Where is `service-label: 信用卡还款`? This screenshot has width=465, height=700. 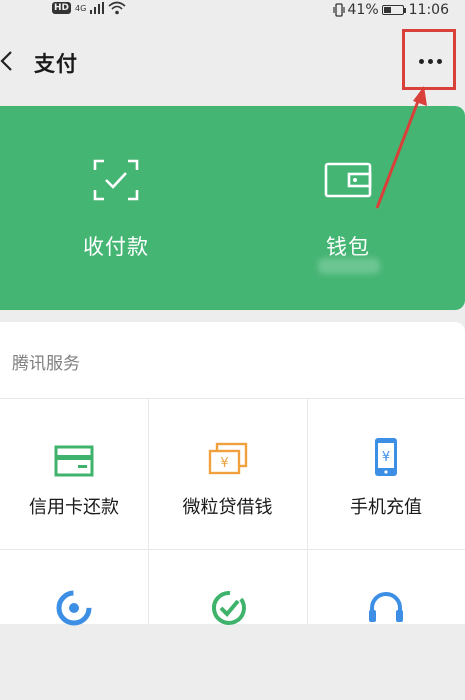
service-label: 信用卡还款 is located at coordinates (74, 507).